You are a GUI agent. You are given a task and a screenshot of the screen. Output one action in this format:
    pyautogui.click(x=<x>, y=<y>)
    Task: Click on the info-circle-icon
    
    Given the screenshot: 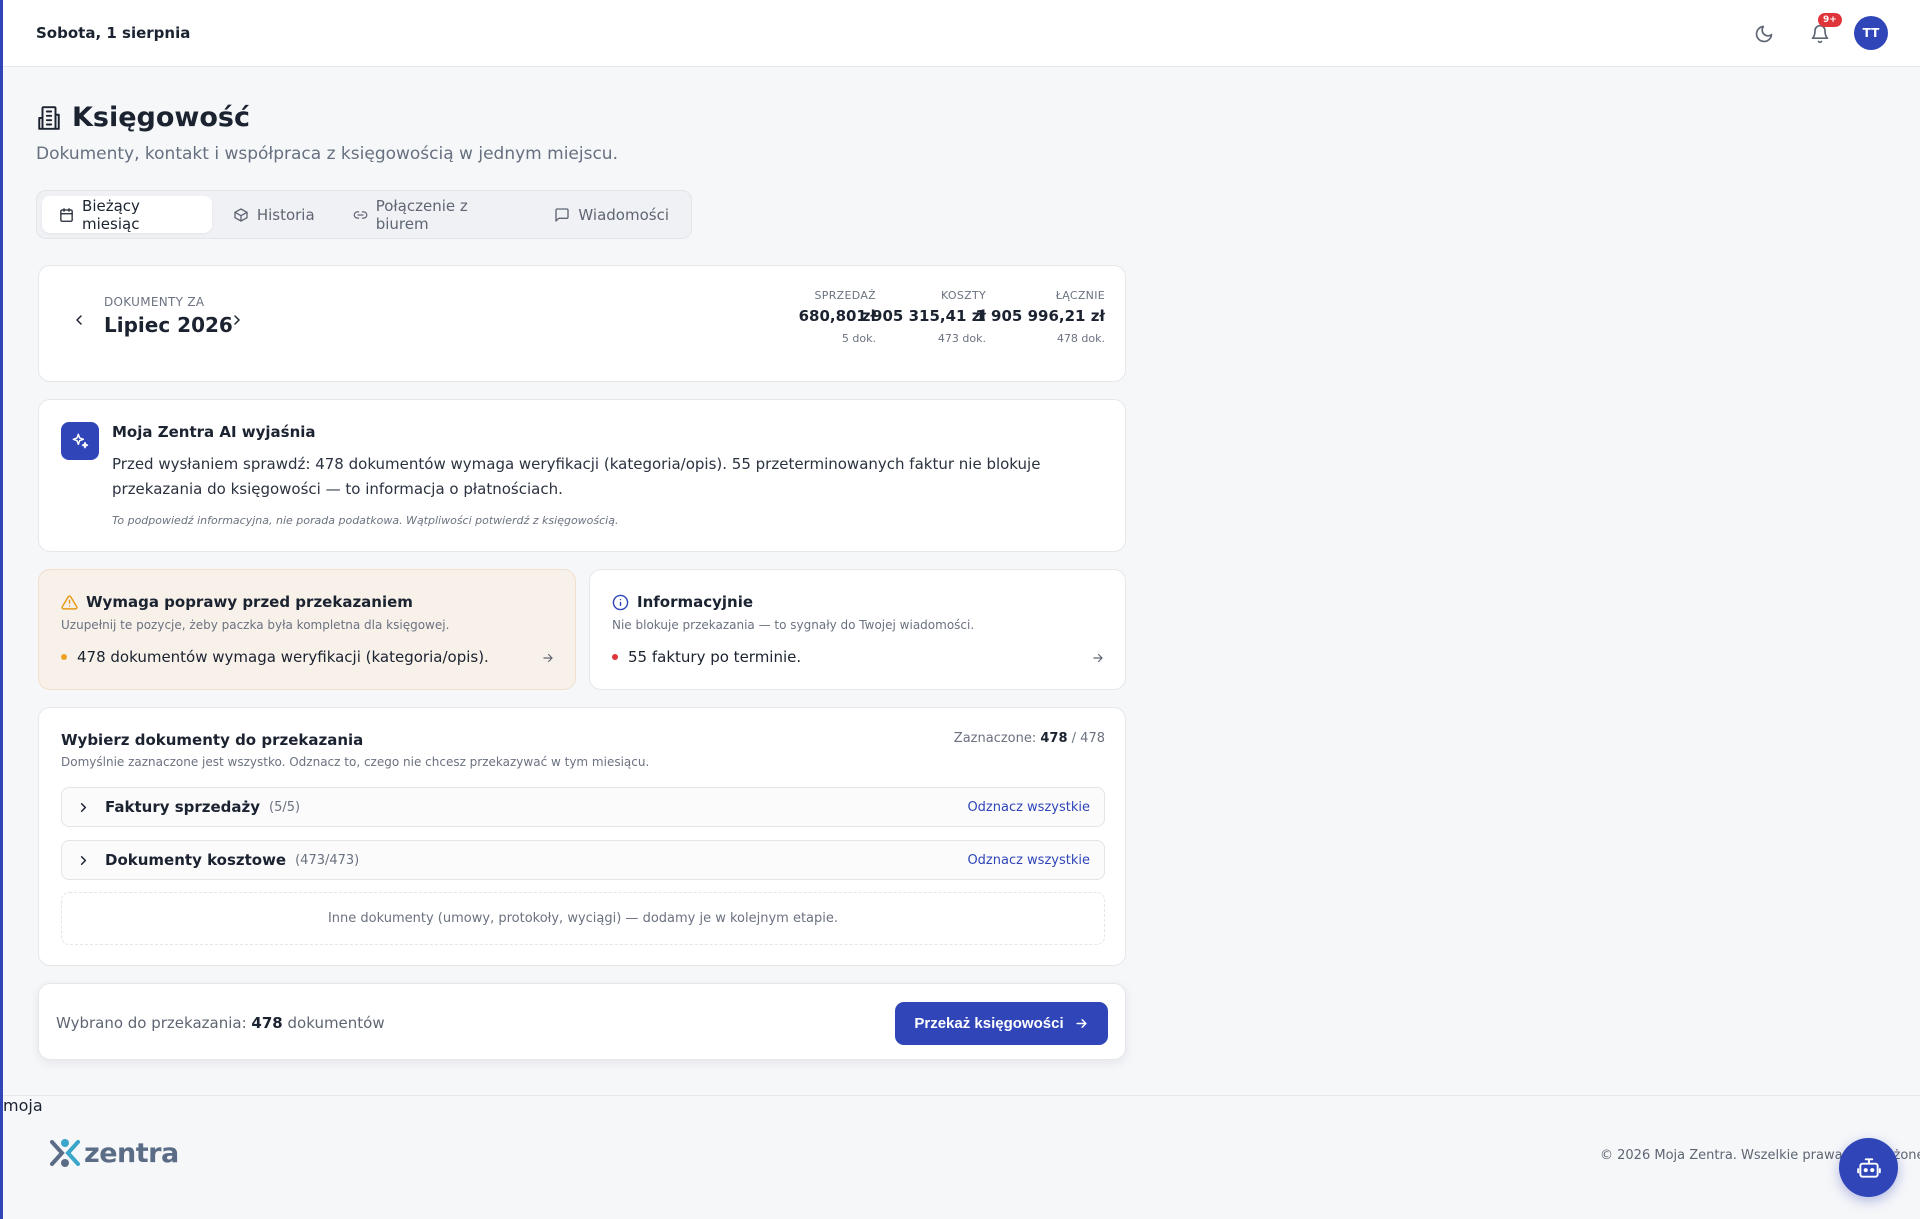 What is the action you would take?
    pyautogui.click(x=620, y=602)
    